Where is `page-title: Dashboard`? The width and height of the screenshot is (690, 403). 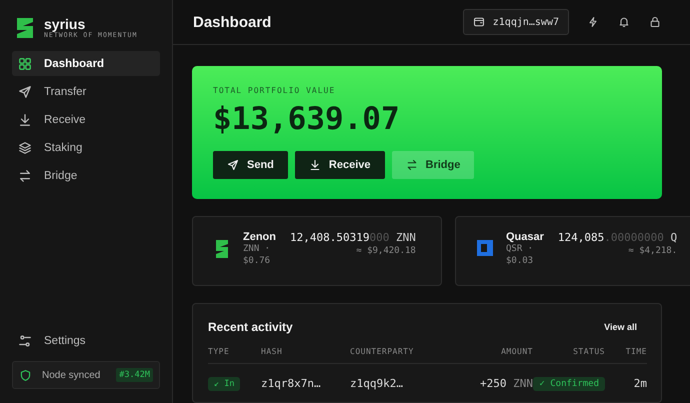
page-title: Dashboard is located at coordinates (232, 22).